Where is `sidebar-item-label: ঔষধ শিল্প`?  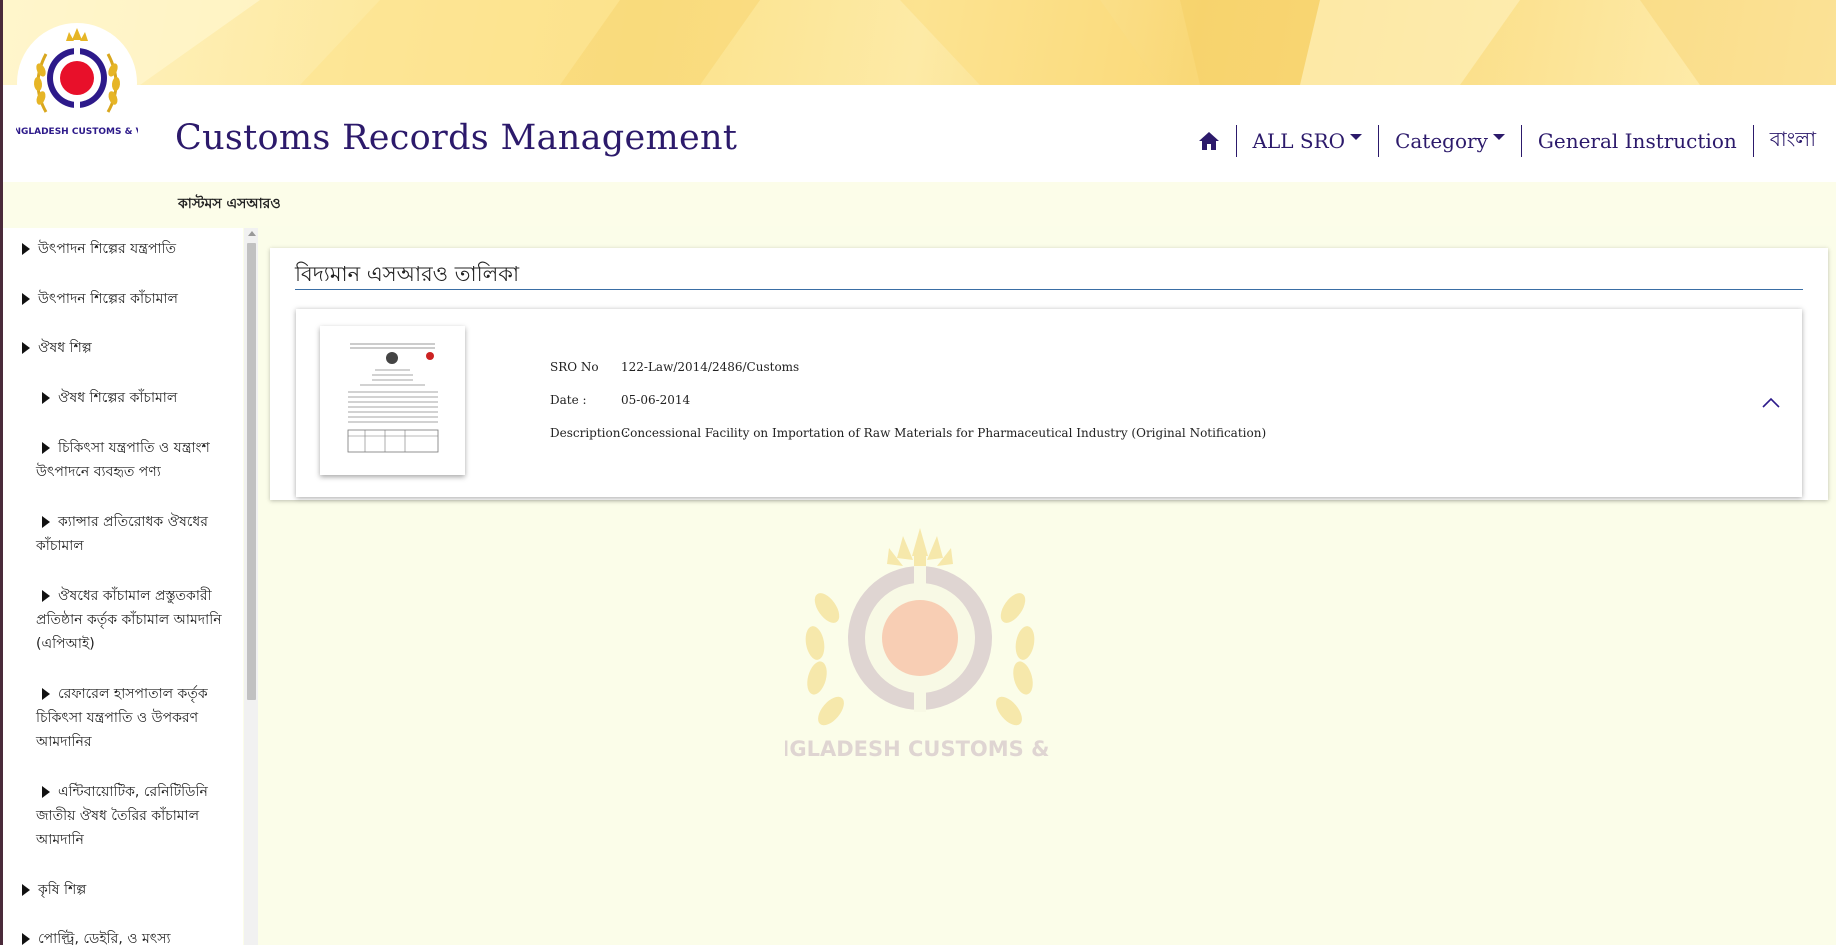
sidebar-item-label: ঔষধ শিল্প is located at coordinates (65, 348).